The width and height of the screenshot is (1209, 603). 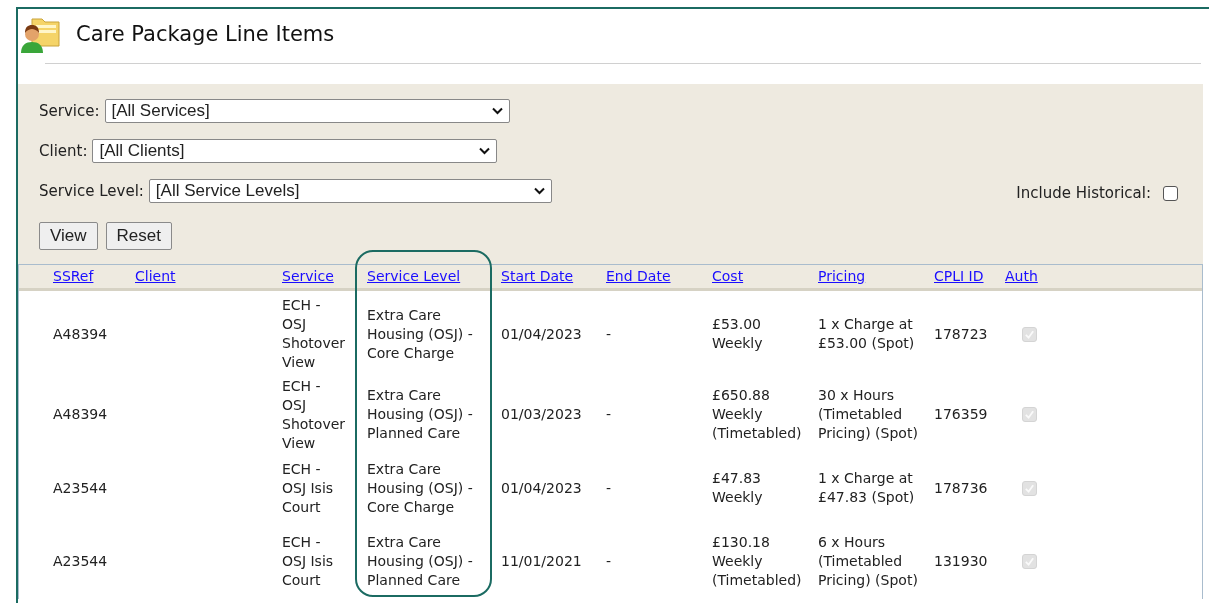 I want to click on column-header-link: Start Date, so click(x=537, y=276).